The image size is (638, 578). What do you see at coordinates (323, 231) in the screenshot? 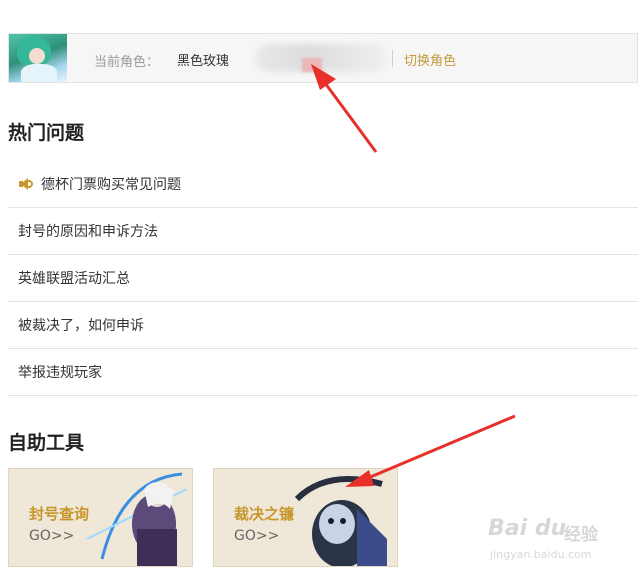
I see `list-item: 封号的原因和申诉方法` at bounding box center [323, 231].